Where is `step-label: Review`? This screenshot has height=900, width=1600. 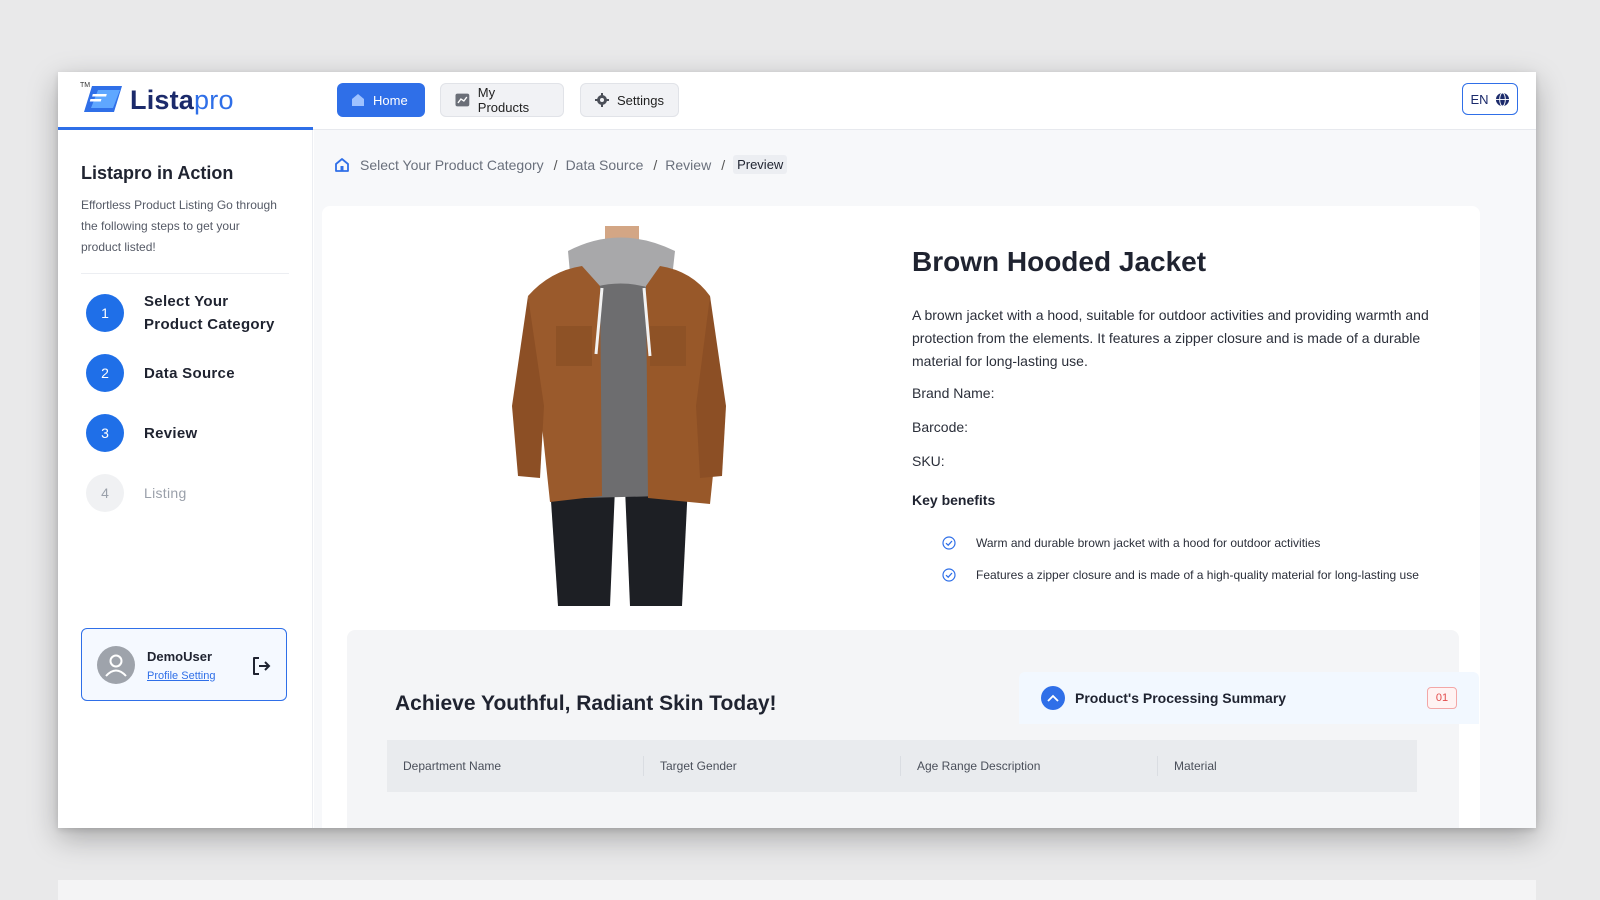 step-label: Review is located at coordinates (171, 433).